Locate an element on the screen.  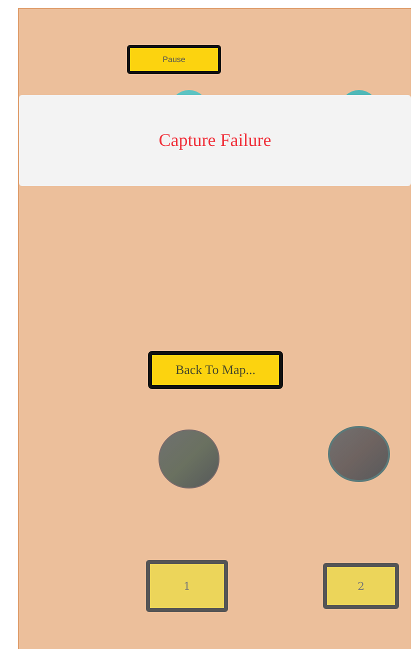
pause-button: Pause is located at coordinates (174, 59).